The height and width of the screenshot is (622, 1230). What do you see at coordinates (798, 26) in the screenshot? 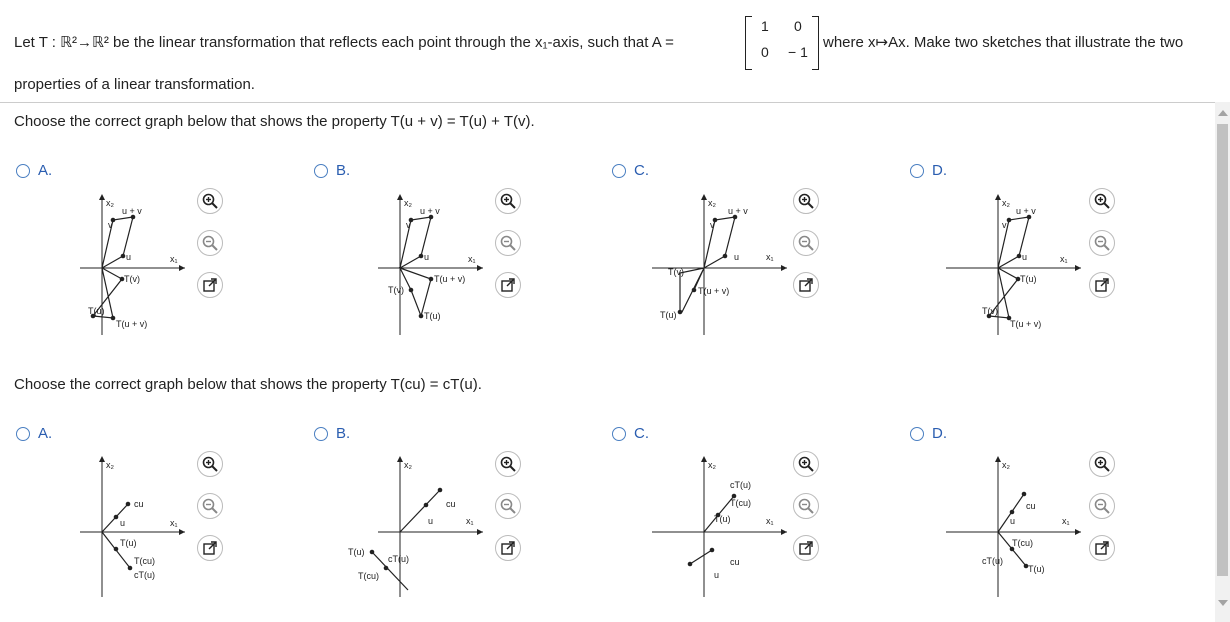
I see `matrix-a12: 0` at bounding box center [798, 26].